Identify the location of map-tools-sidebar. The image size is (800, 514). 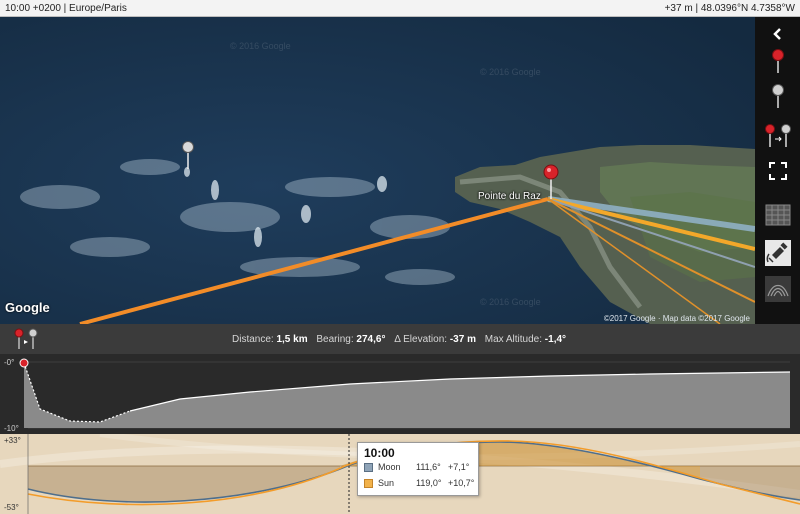
(777, 170).